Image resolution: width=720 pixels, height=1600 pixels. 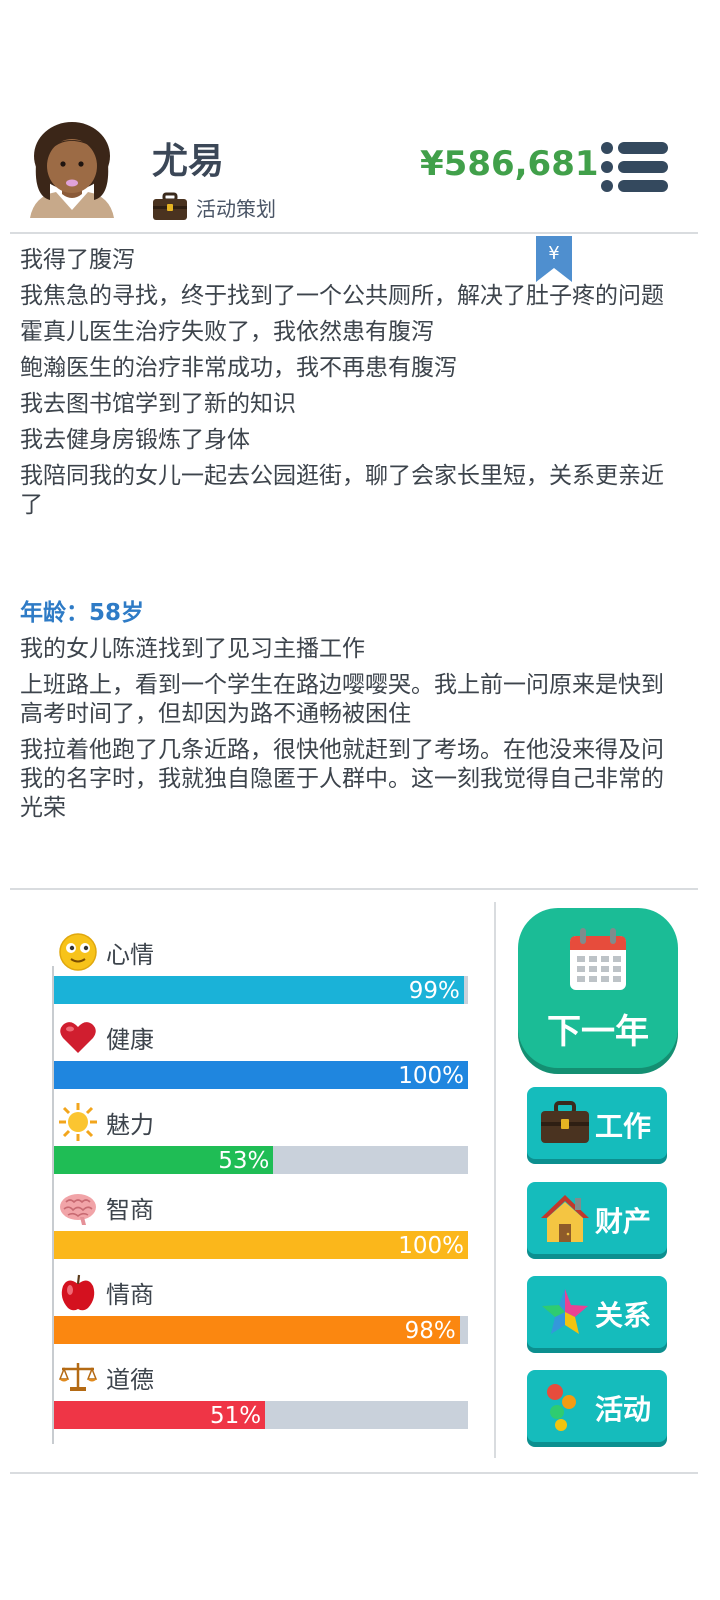 I want to click on stat-head: 道德, so click(x=106, y=1377).